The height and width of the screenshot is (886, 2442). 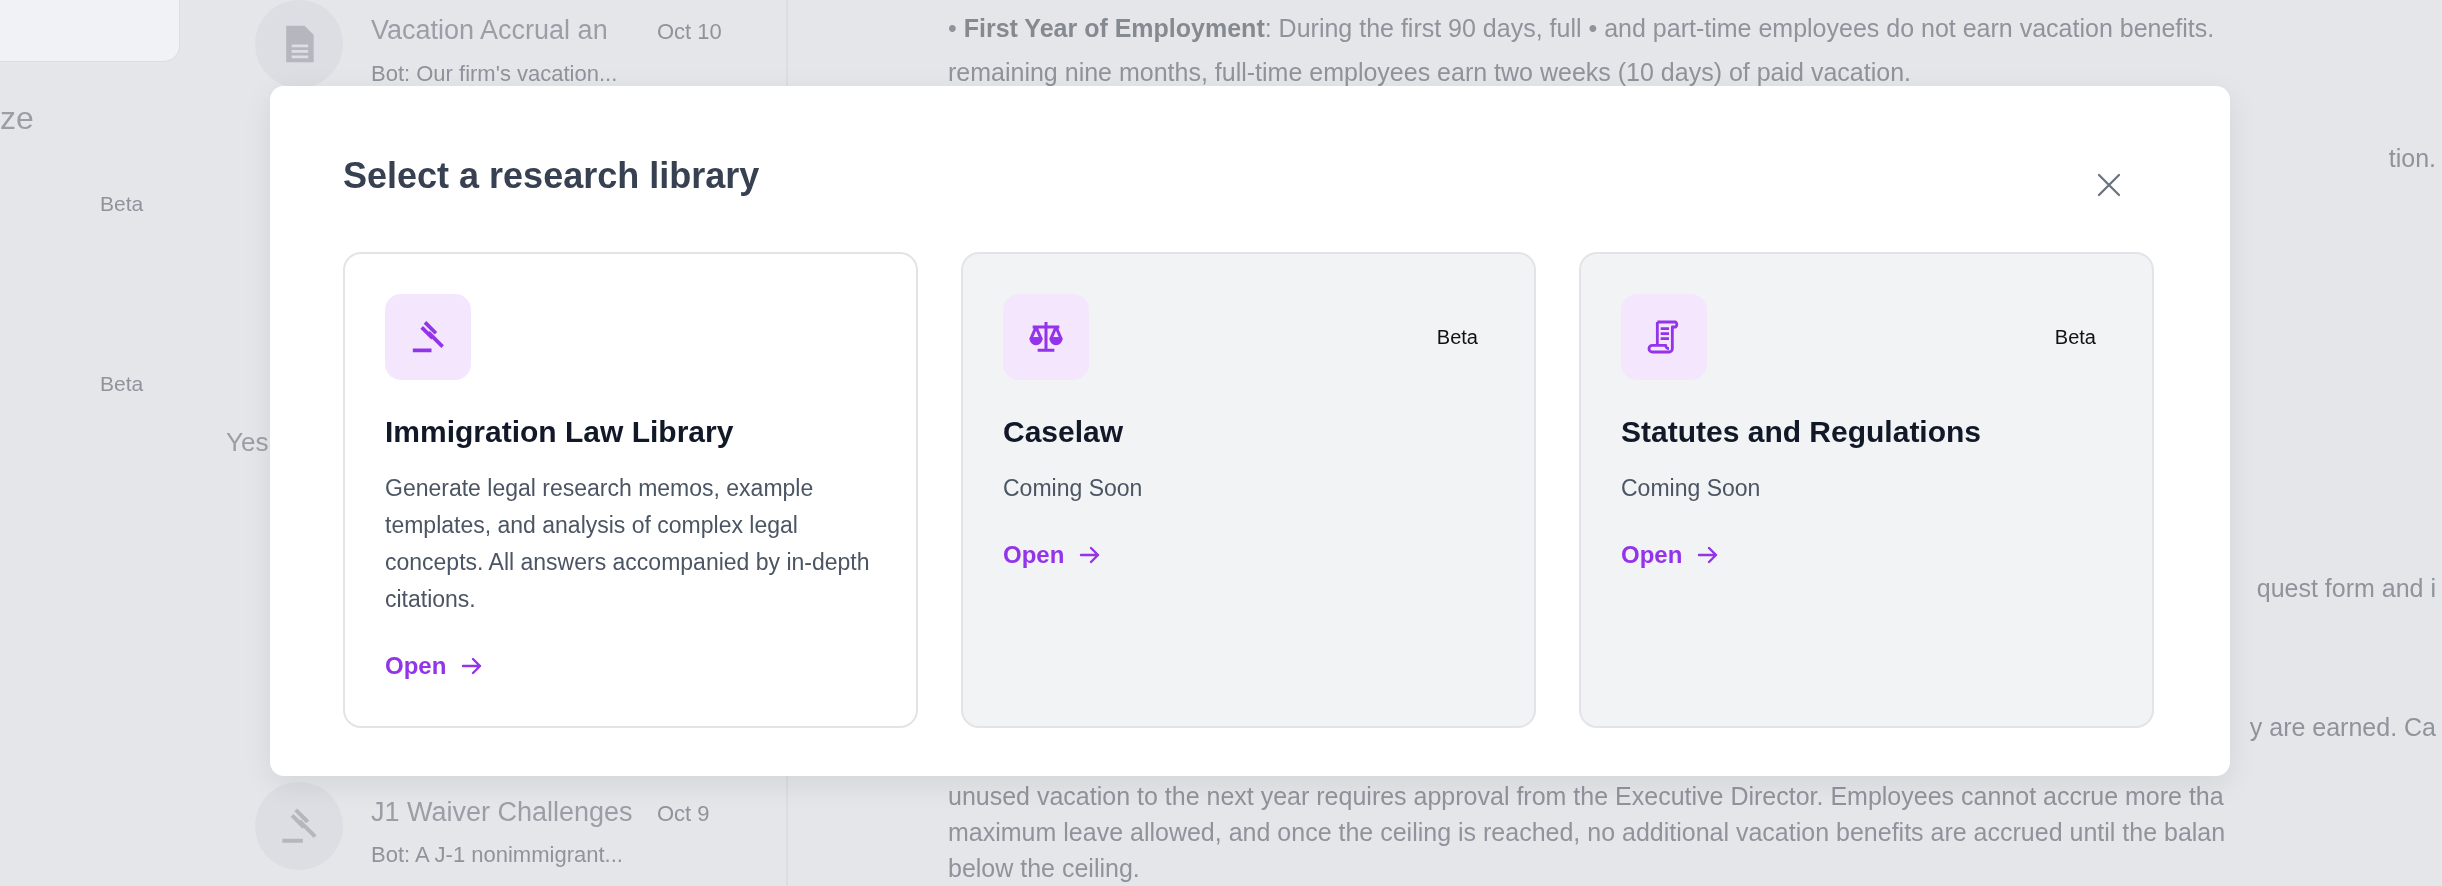 I want to click on conversation-date: Oct 9, so click(x=683, y=813).